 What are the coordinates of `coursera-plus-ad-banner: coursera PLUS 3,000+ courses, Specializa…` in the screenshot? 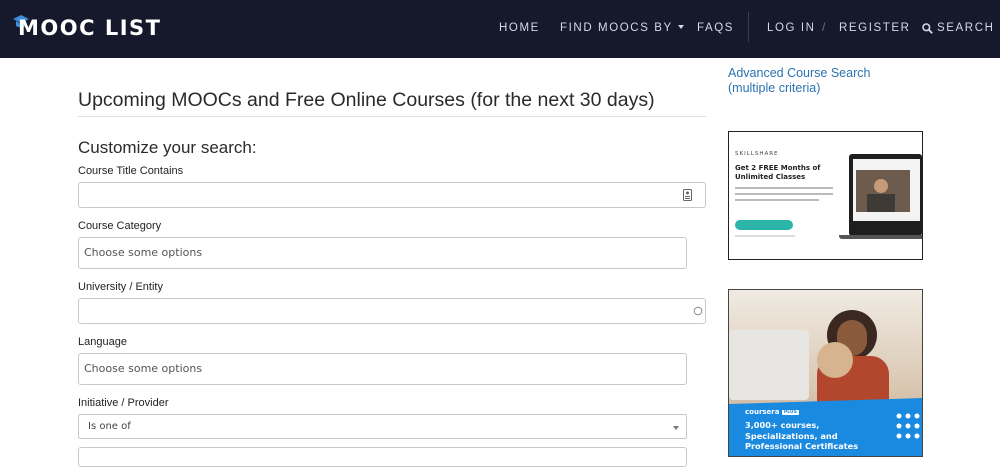 It's located at (825, 373).